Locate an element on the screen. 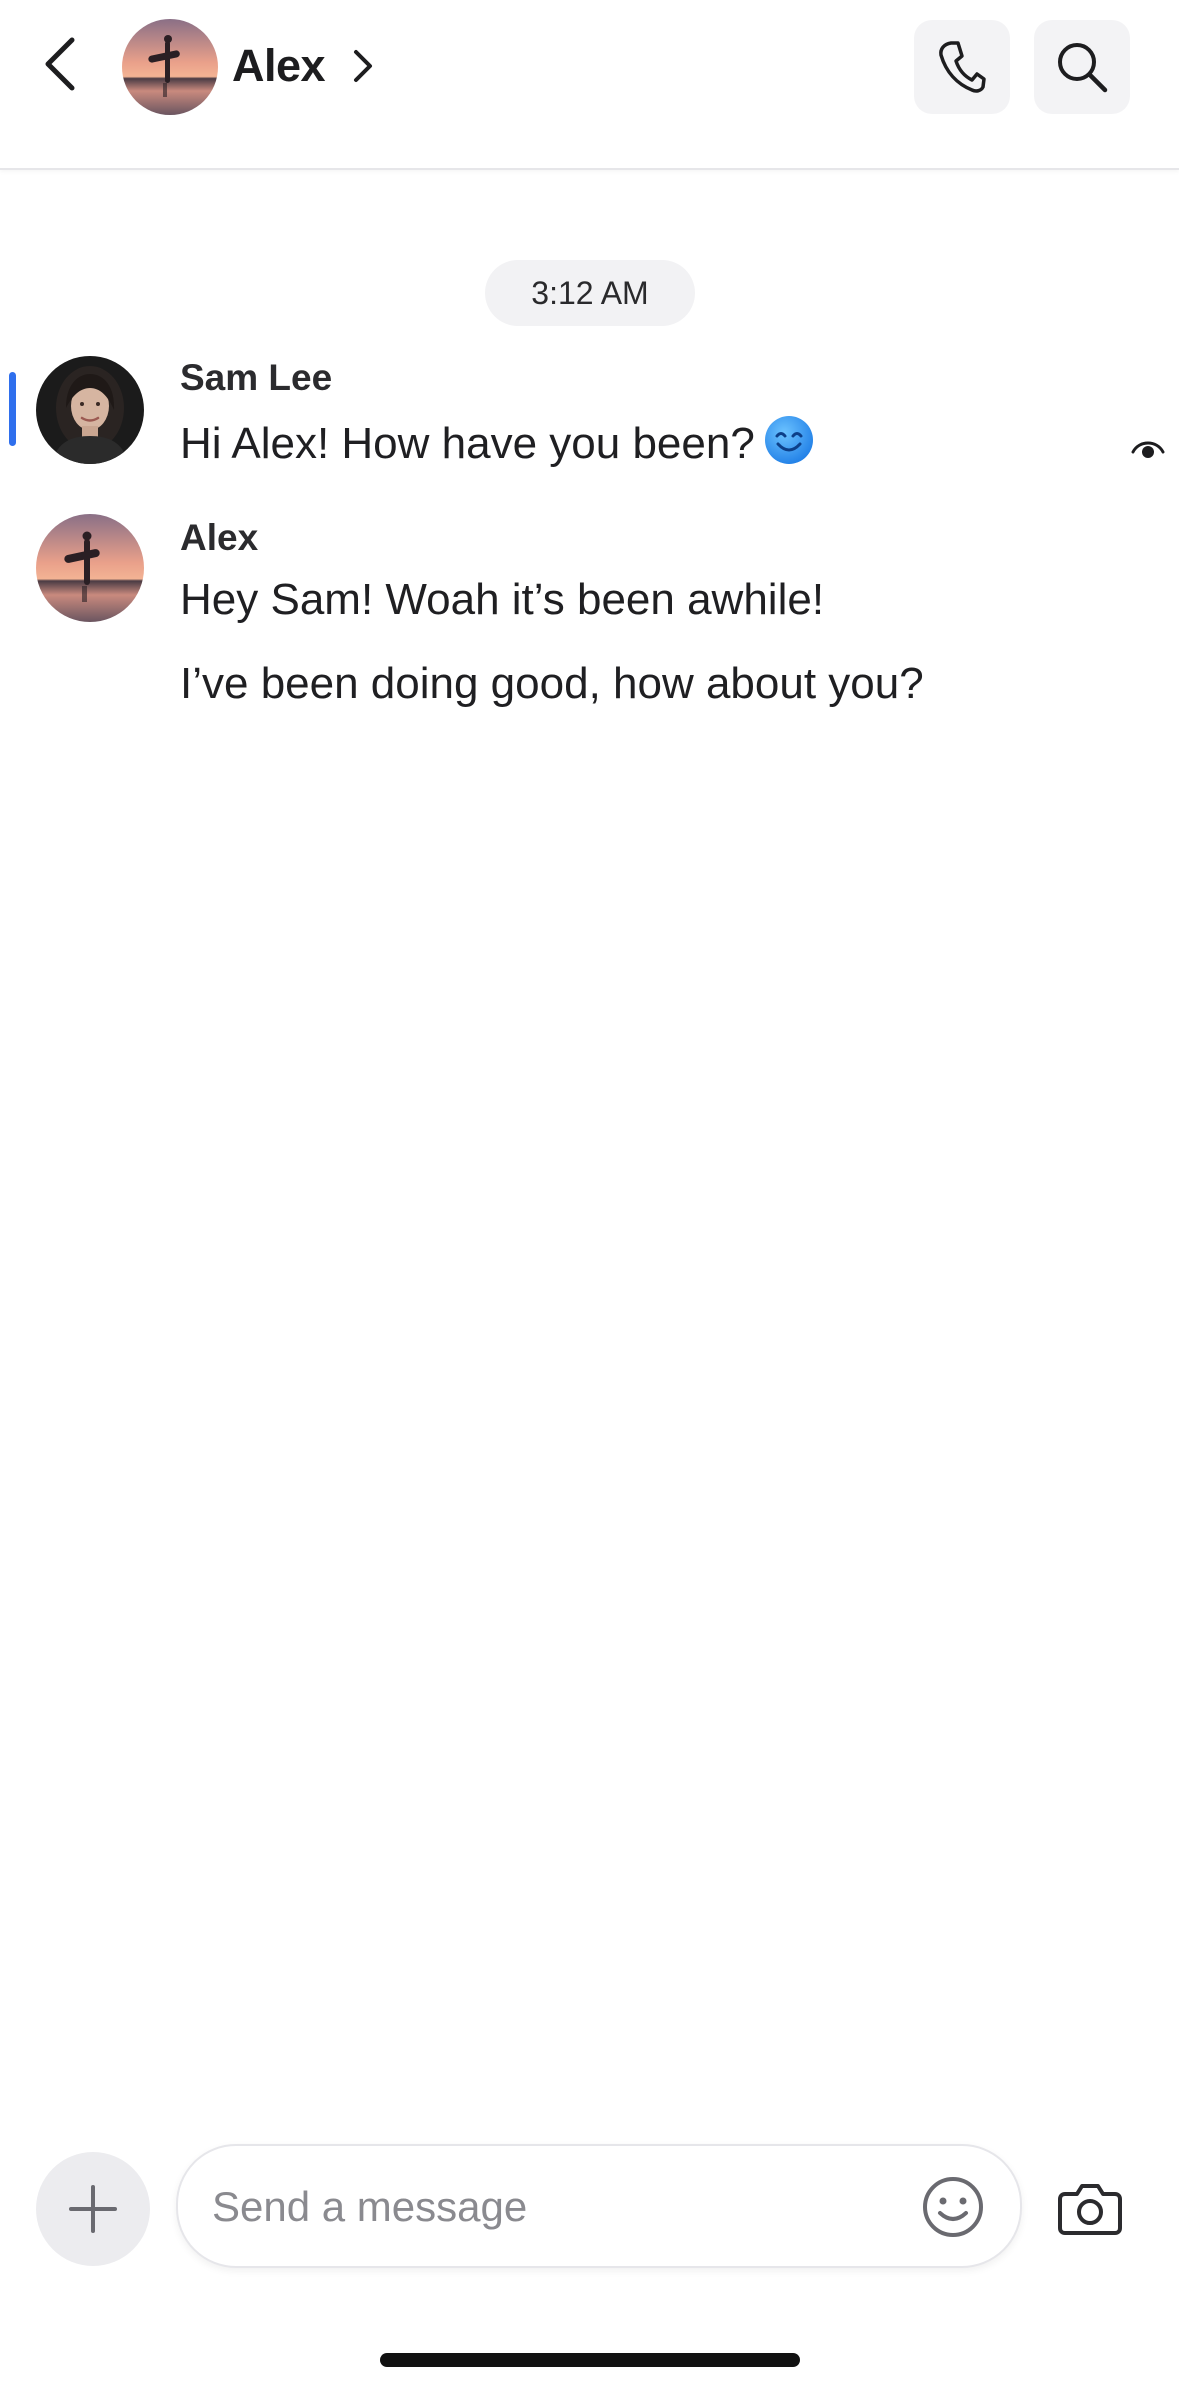  sender-avatar-alex is located at coordinates (90, 568).